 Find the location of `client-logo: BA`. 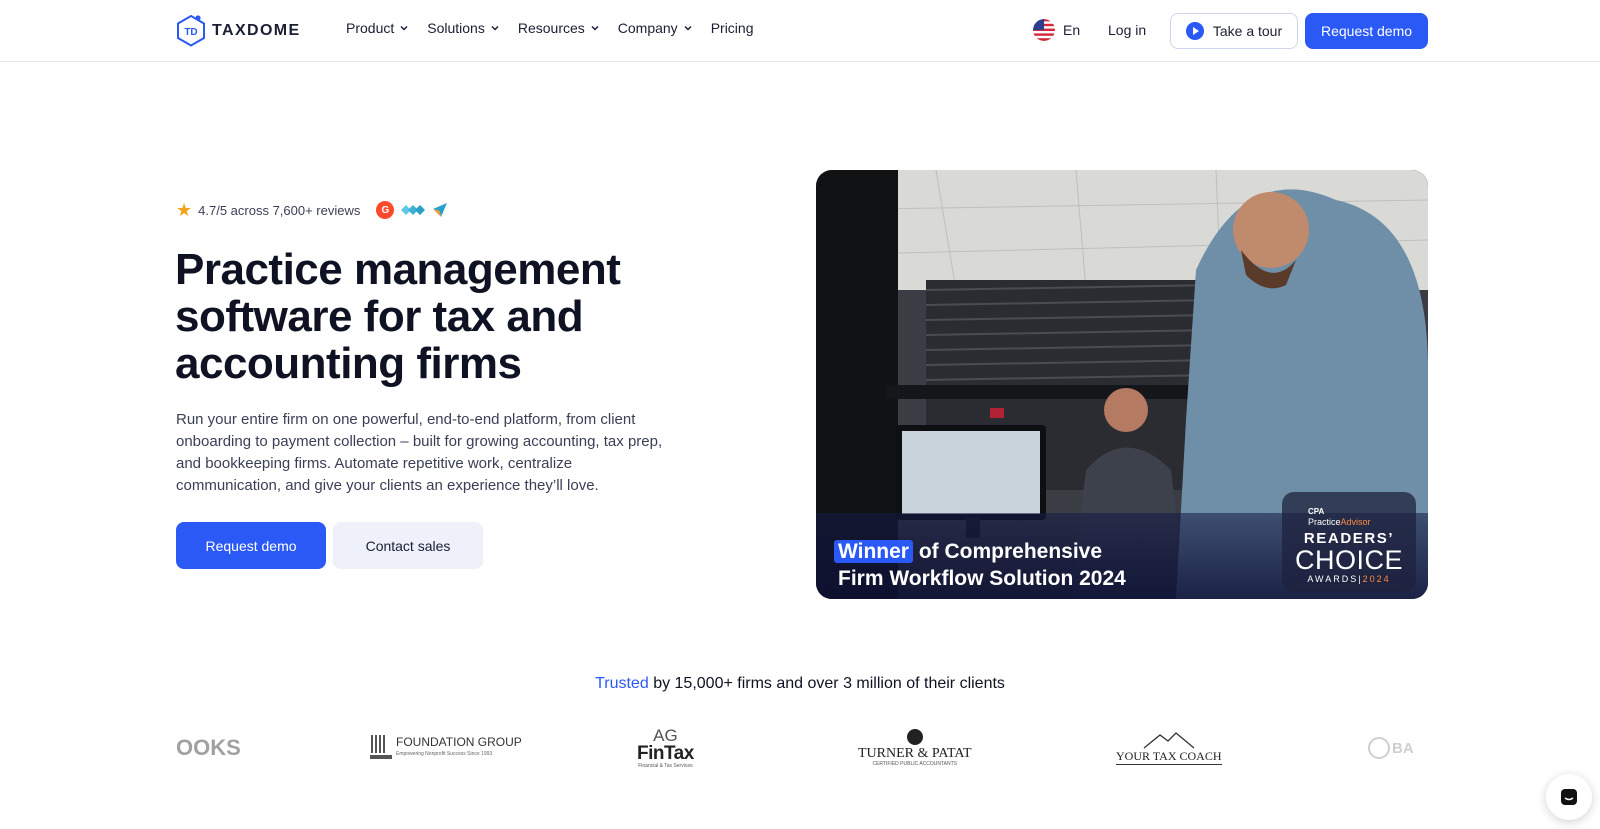

client-logo: BA is located at coordinates (1391, 748).